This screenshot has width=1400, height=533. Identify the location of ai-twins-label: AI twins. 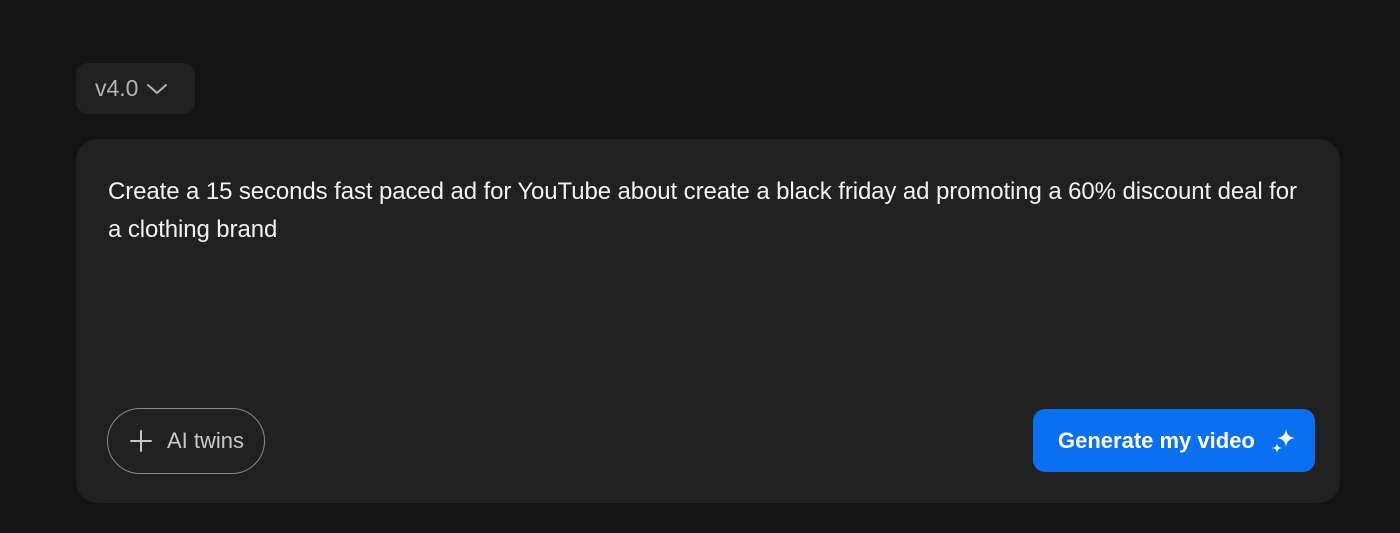
(206, 440).